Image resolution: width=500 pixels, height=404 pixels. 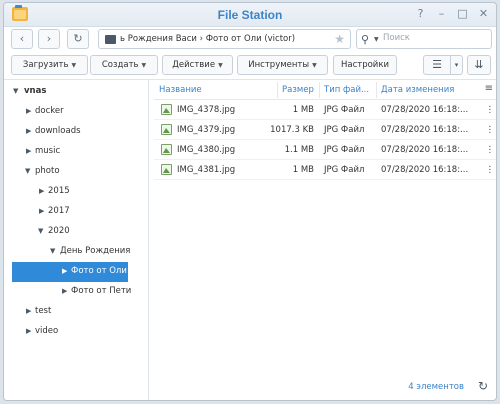 I want to click on upload-button: Загрузить ▼, so click(x=49, y=65).